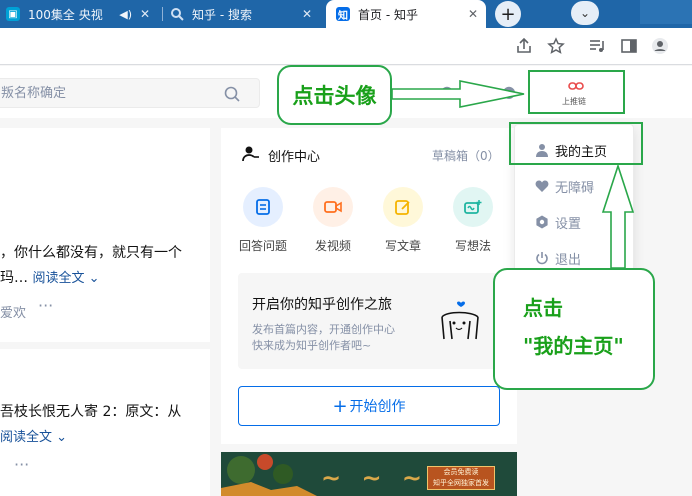 This screenshot has height=496, width=692. What do you see at coordinates (294, 157) in the screenshot?
I see `creation-center-title: 创作中心` at bounding box center [294, 157].